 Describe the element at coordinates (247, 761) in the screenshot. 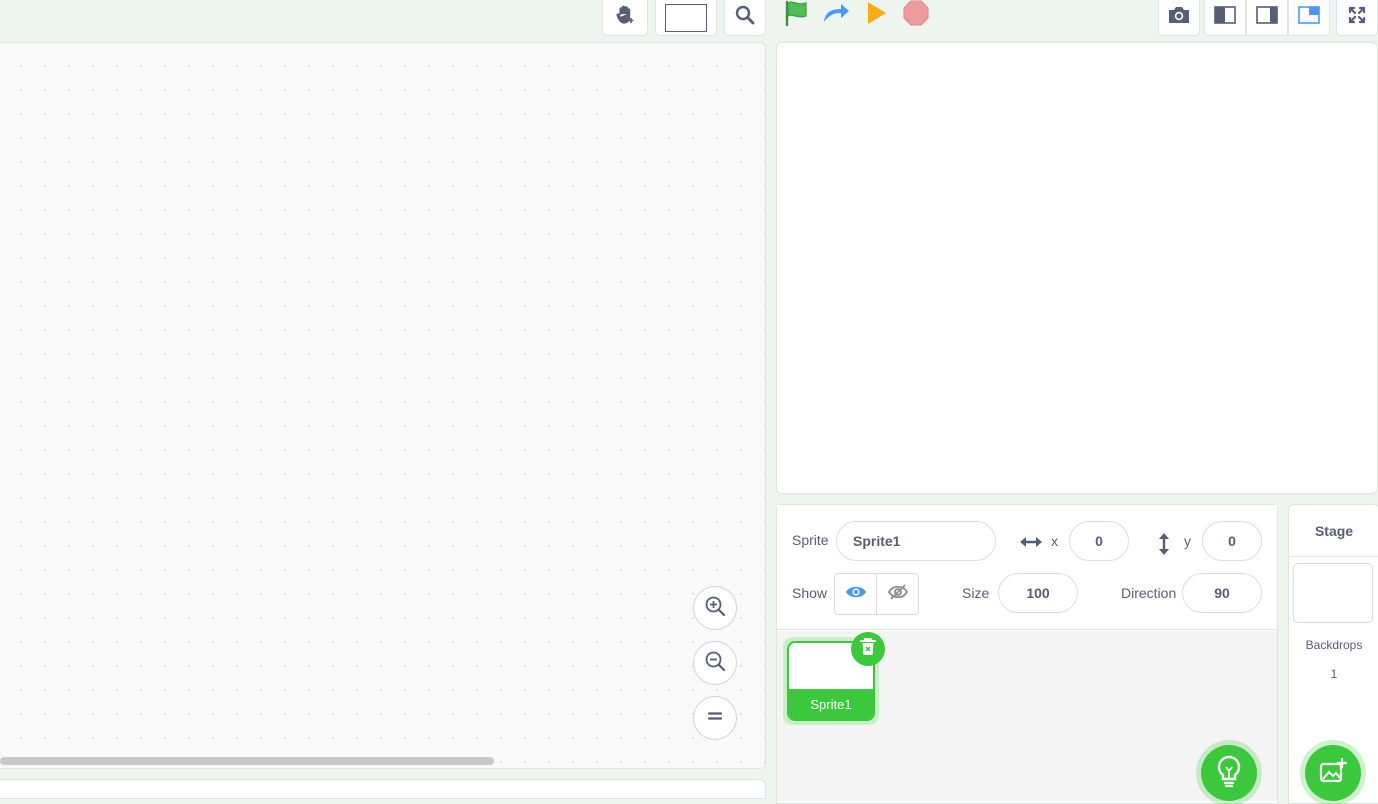

I see `horizontal-scrollbar` at that location.